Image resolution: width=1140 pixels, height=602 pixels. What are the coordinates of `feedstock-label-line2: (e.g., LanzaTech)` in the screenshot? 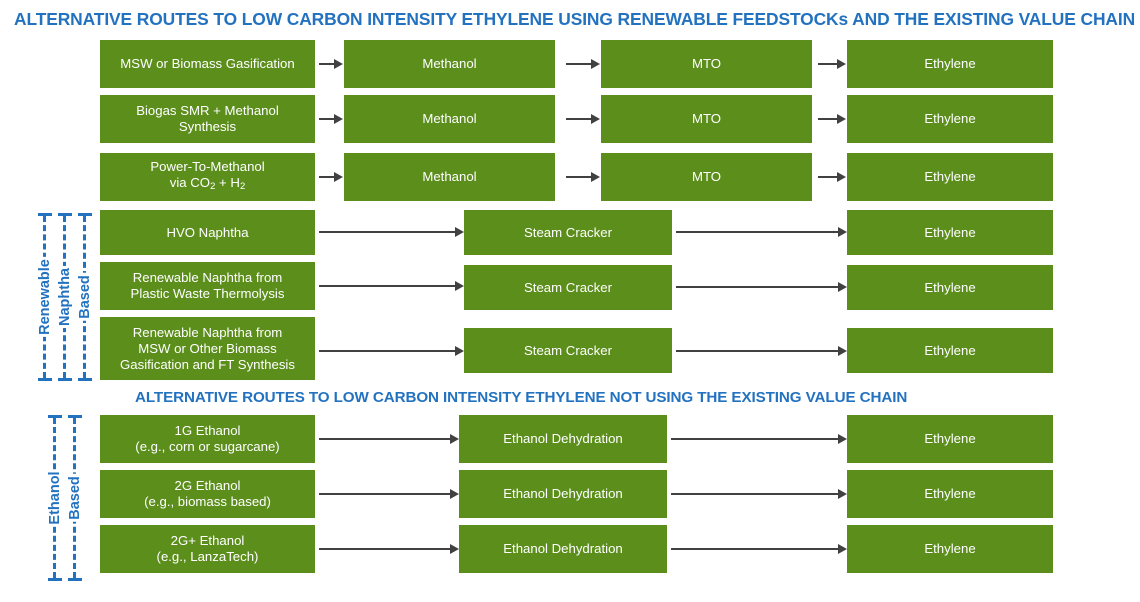 It's located at (207, 556).